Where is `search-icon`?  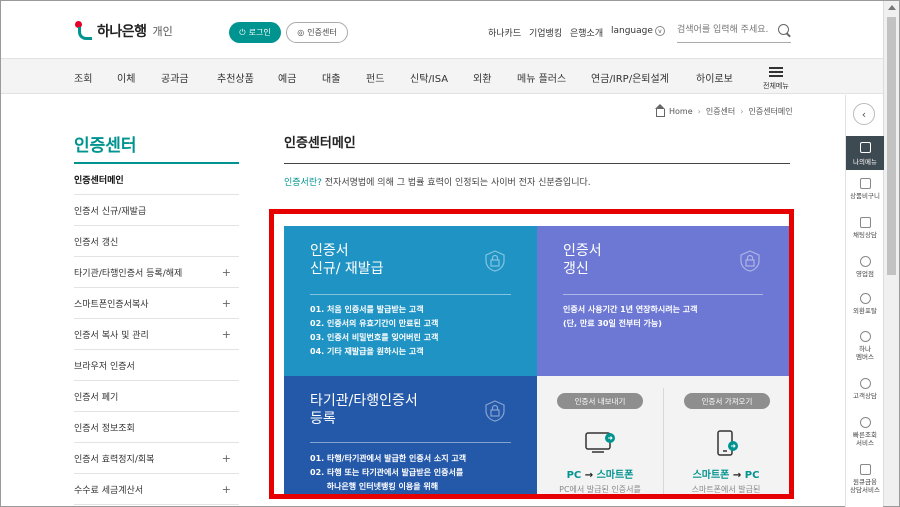 search-icon is located at coordinates (783, 29).